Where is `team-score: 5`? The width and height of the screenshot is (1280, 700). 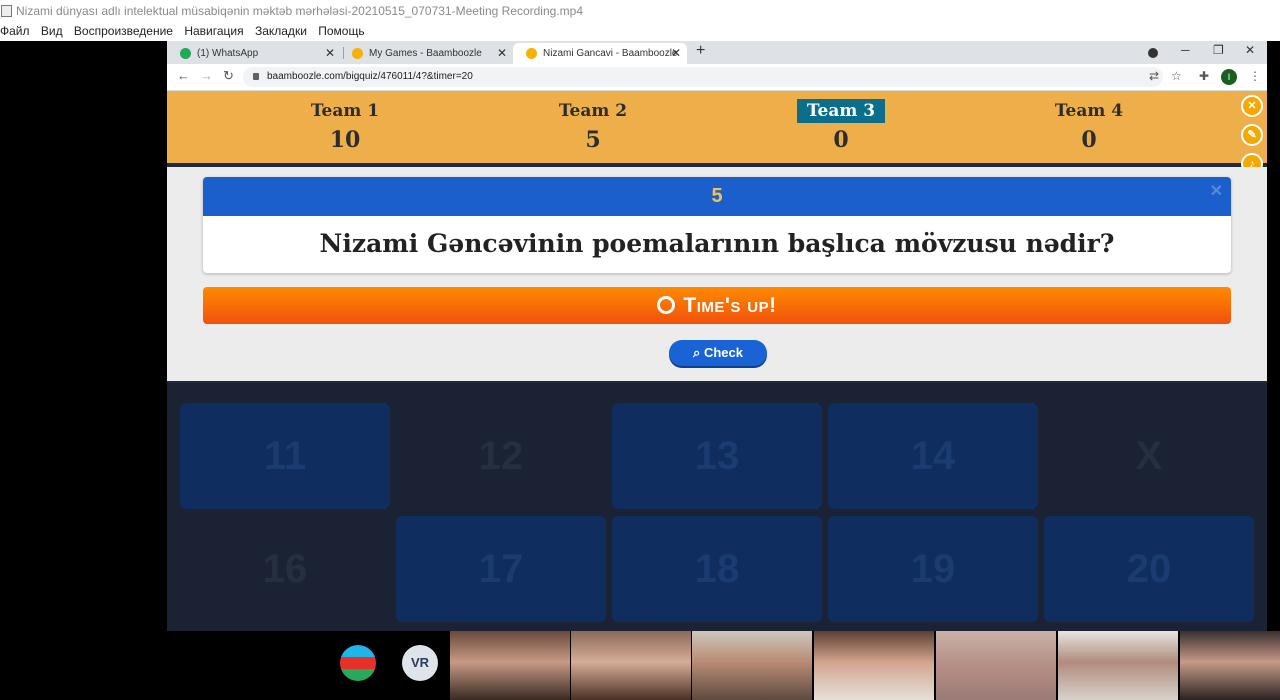 team-score: 5 is located at coordinates (593, 140).